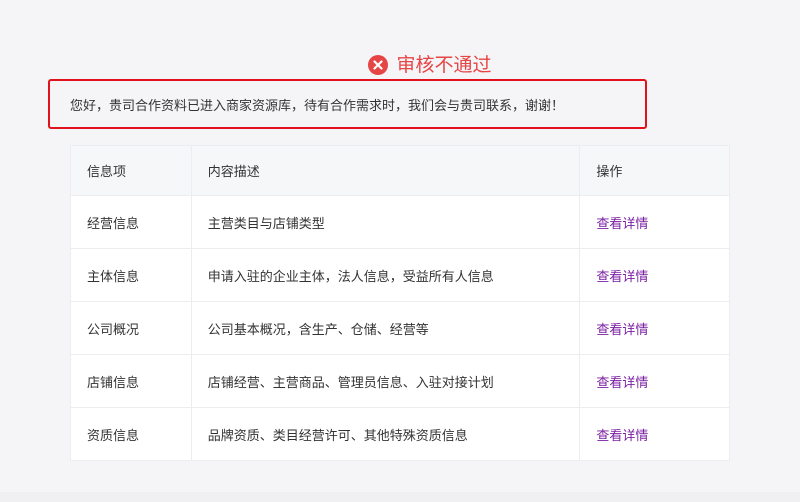 This screenshot has height=502, width=800. What do you see at coordinates (385, 381) in the screenshot?
I see `row-desc: 店铺经营、主营商品、管理员信息、入驻对接计划` at bounding box center [385, 381].